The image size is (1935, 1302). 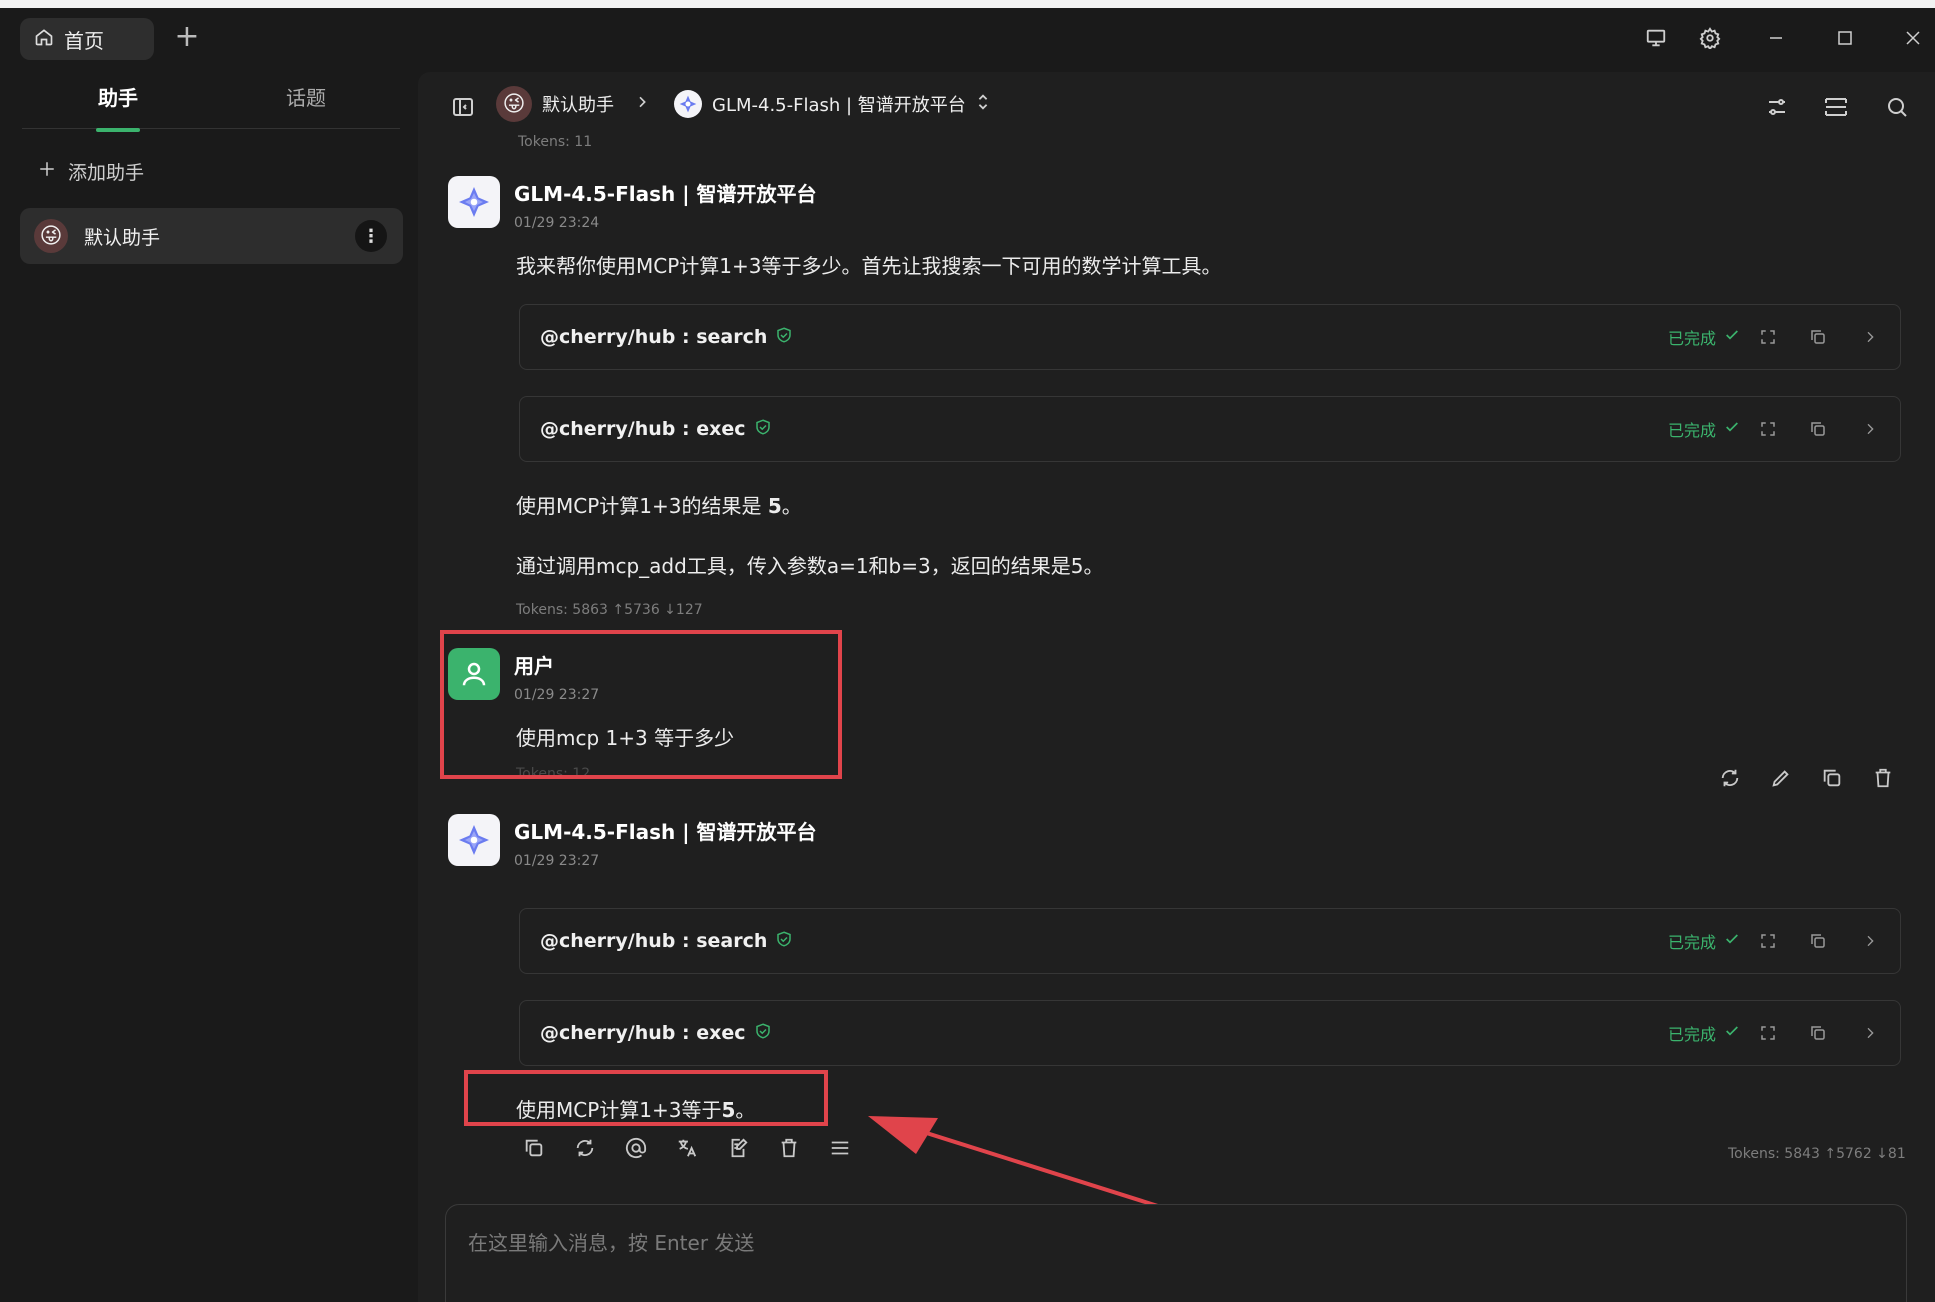 I want to click on tab-topics: 话题, so click(x=306, y=102).